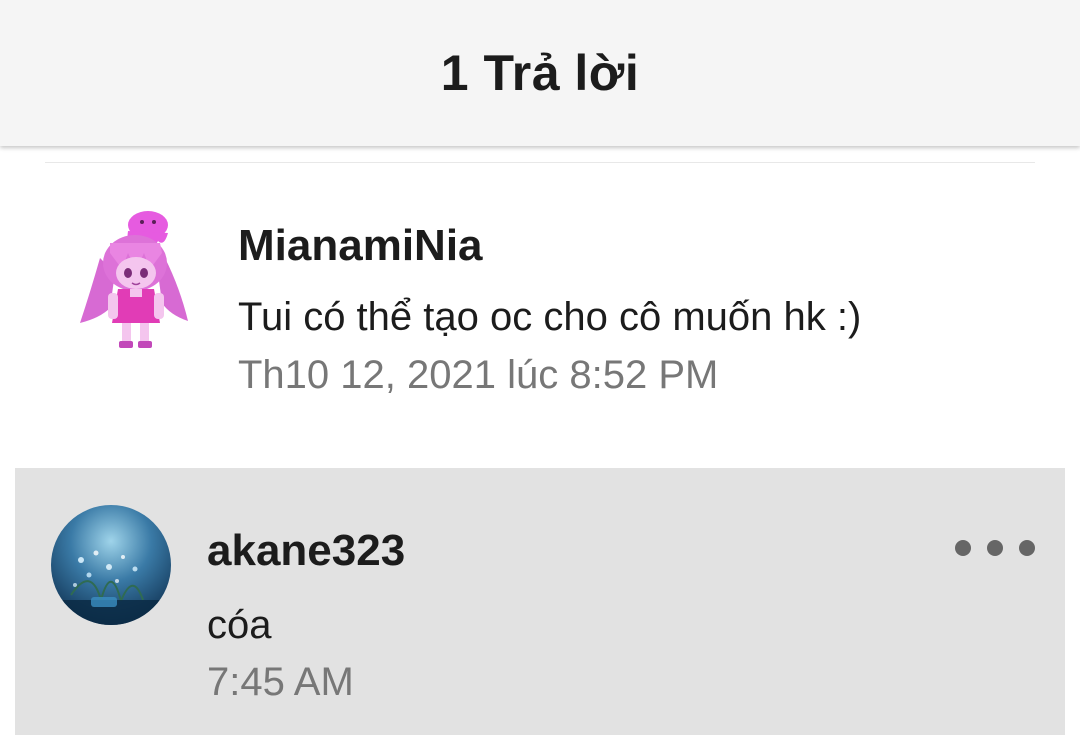 The image size is (1080, 735). Describe the element at coordinates (280, 682) in the screenshot. I see `timestamp: 7:45 AM` at that location.